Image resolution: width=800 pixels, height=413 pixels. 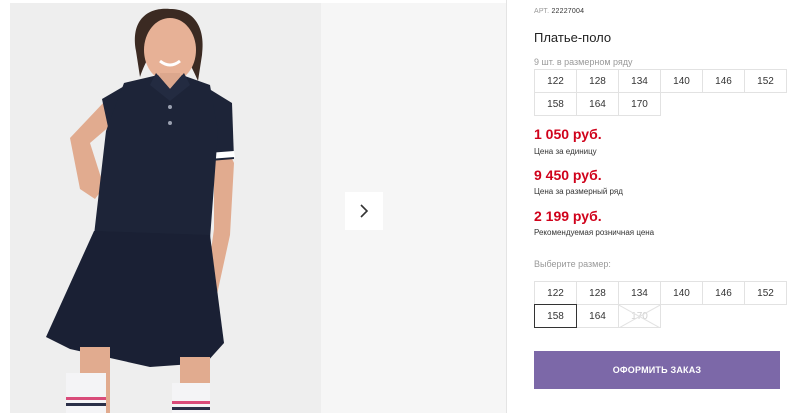 I want to click on size-row-cell: 122, so click(x=555, y=81).